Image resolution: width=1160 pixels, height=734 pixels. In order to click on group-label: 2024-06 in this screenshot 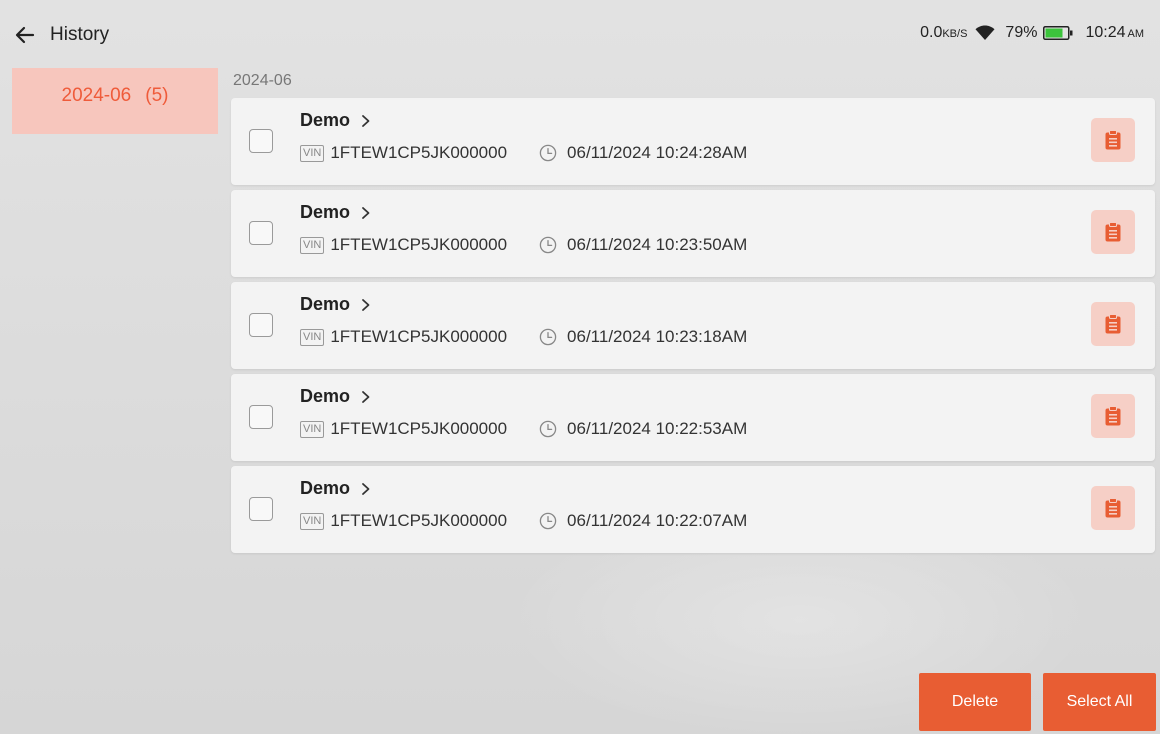, I will do `click(262, 80)`.